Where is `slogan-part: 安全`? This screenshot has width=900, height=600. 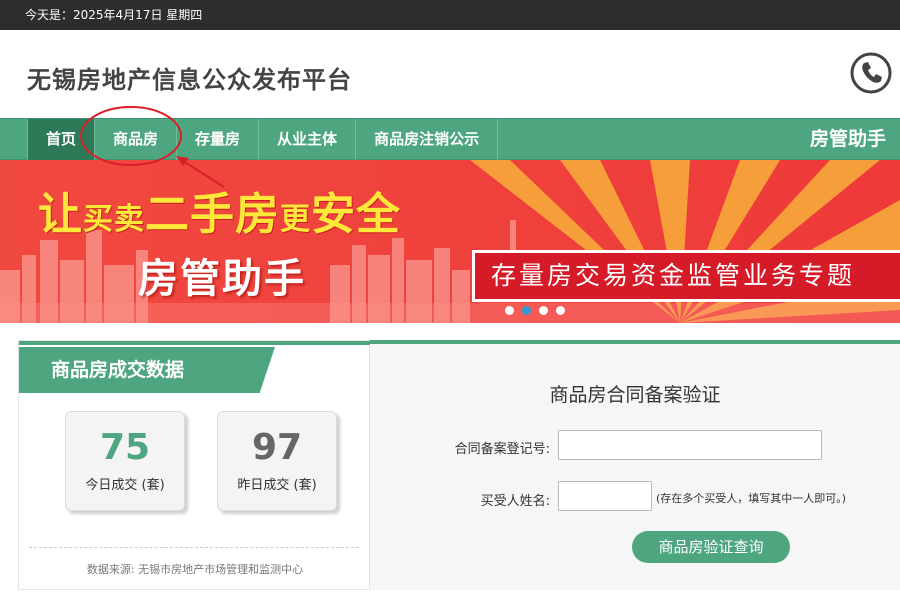
slogan-part: 安全 is located at coordinates (356, 214).